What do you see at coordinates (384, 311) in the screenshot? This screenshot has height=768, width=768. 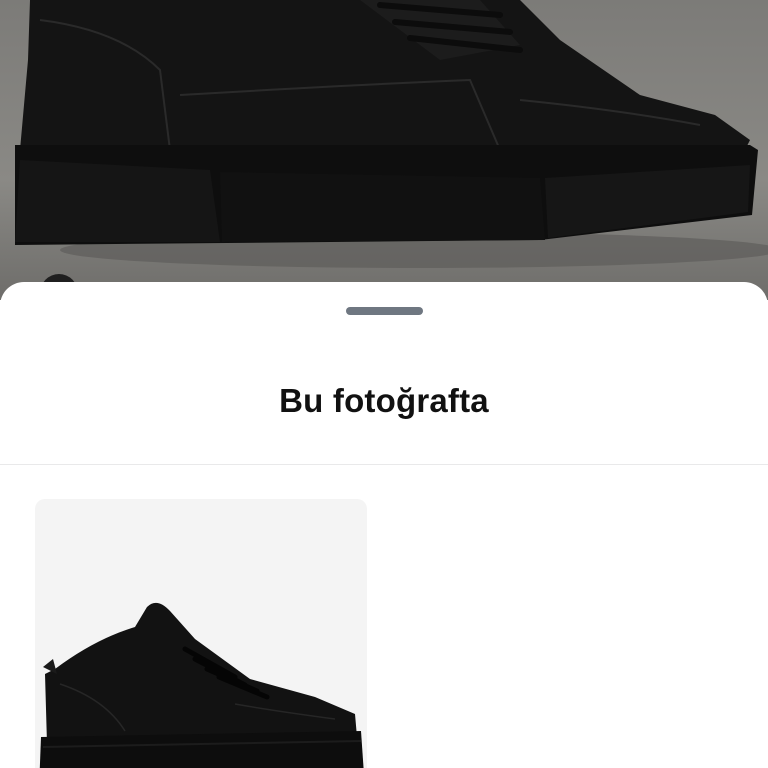 I see `drag-handle-icon` at bounding box center [384, 311].